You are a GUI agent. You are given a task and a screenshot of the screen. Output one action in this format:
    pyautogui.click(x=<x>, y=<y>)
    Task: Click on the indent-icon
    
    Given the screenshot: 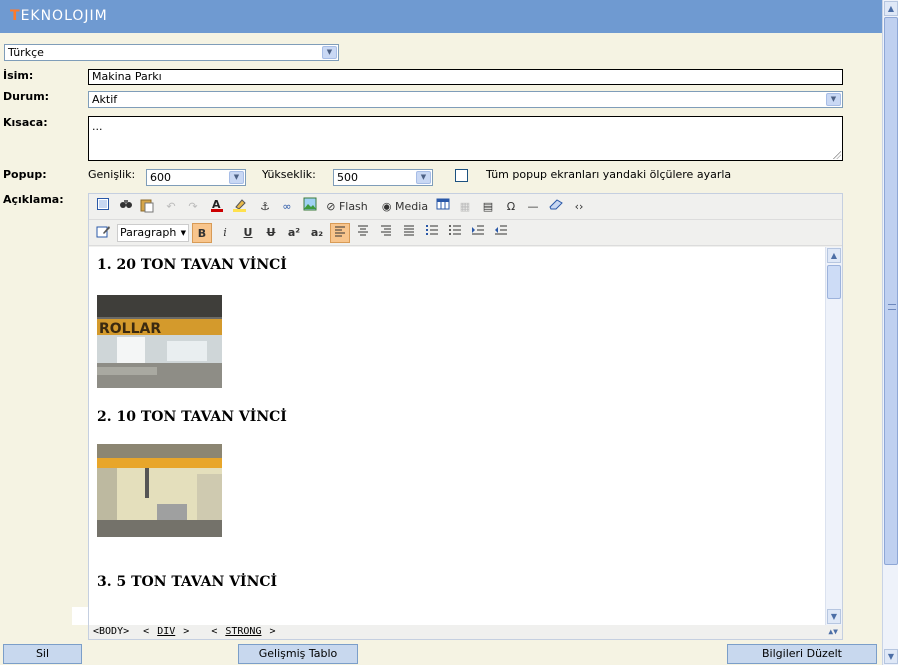 What is the action you would take?
    pyautogui.click(x=478, y=233)
    